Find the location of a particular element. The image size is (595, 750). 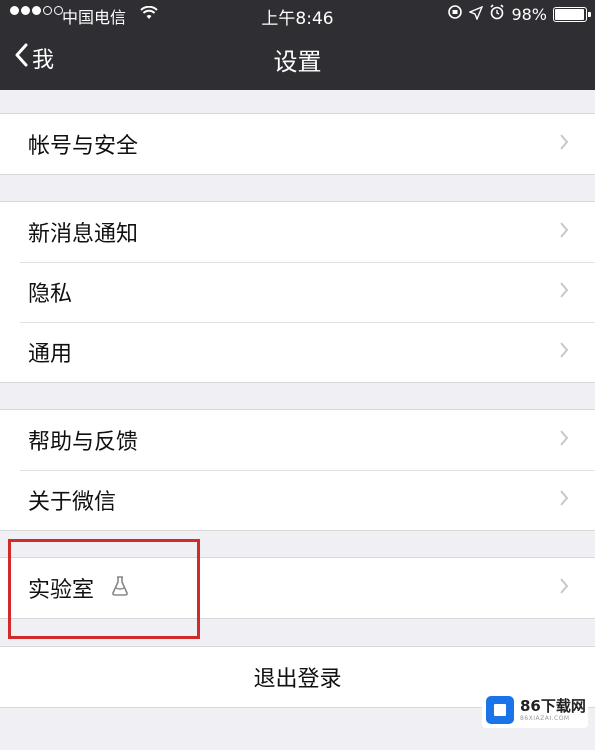

navigation-bar: 我 设置 is located at coordinates (297, 59).